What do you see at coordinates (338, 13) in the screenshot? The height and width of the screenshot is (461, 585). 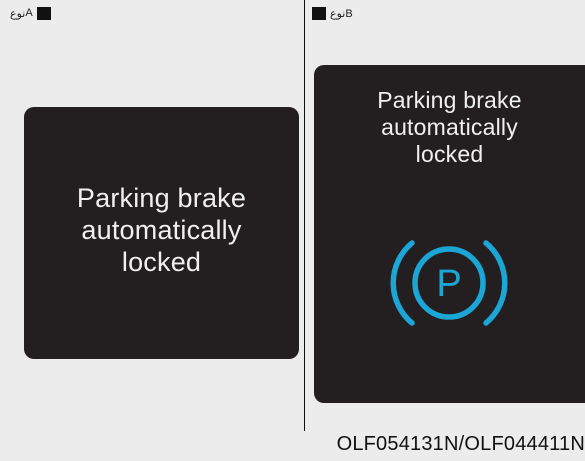 I see `type-b-word: نوع` at bounding box center [338, 13].